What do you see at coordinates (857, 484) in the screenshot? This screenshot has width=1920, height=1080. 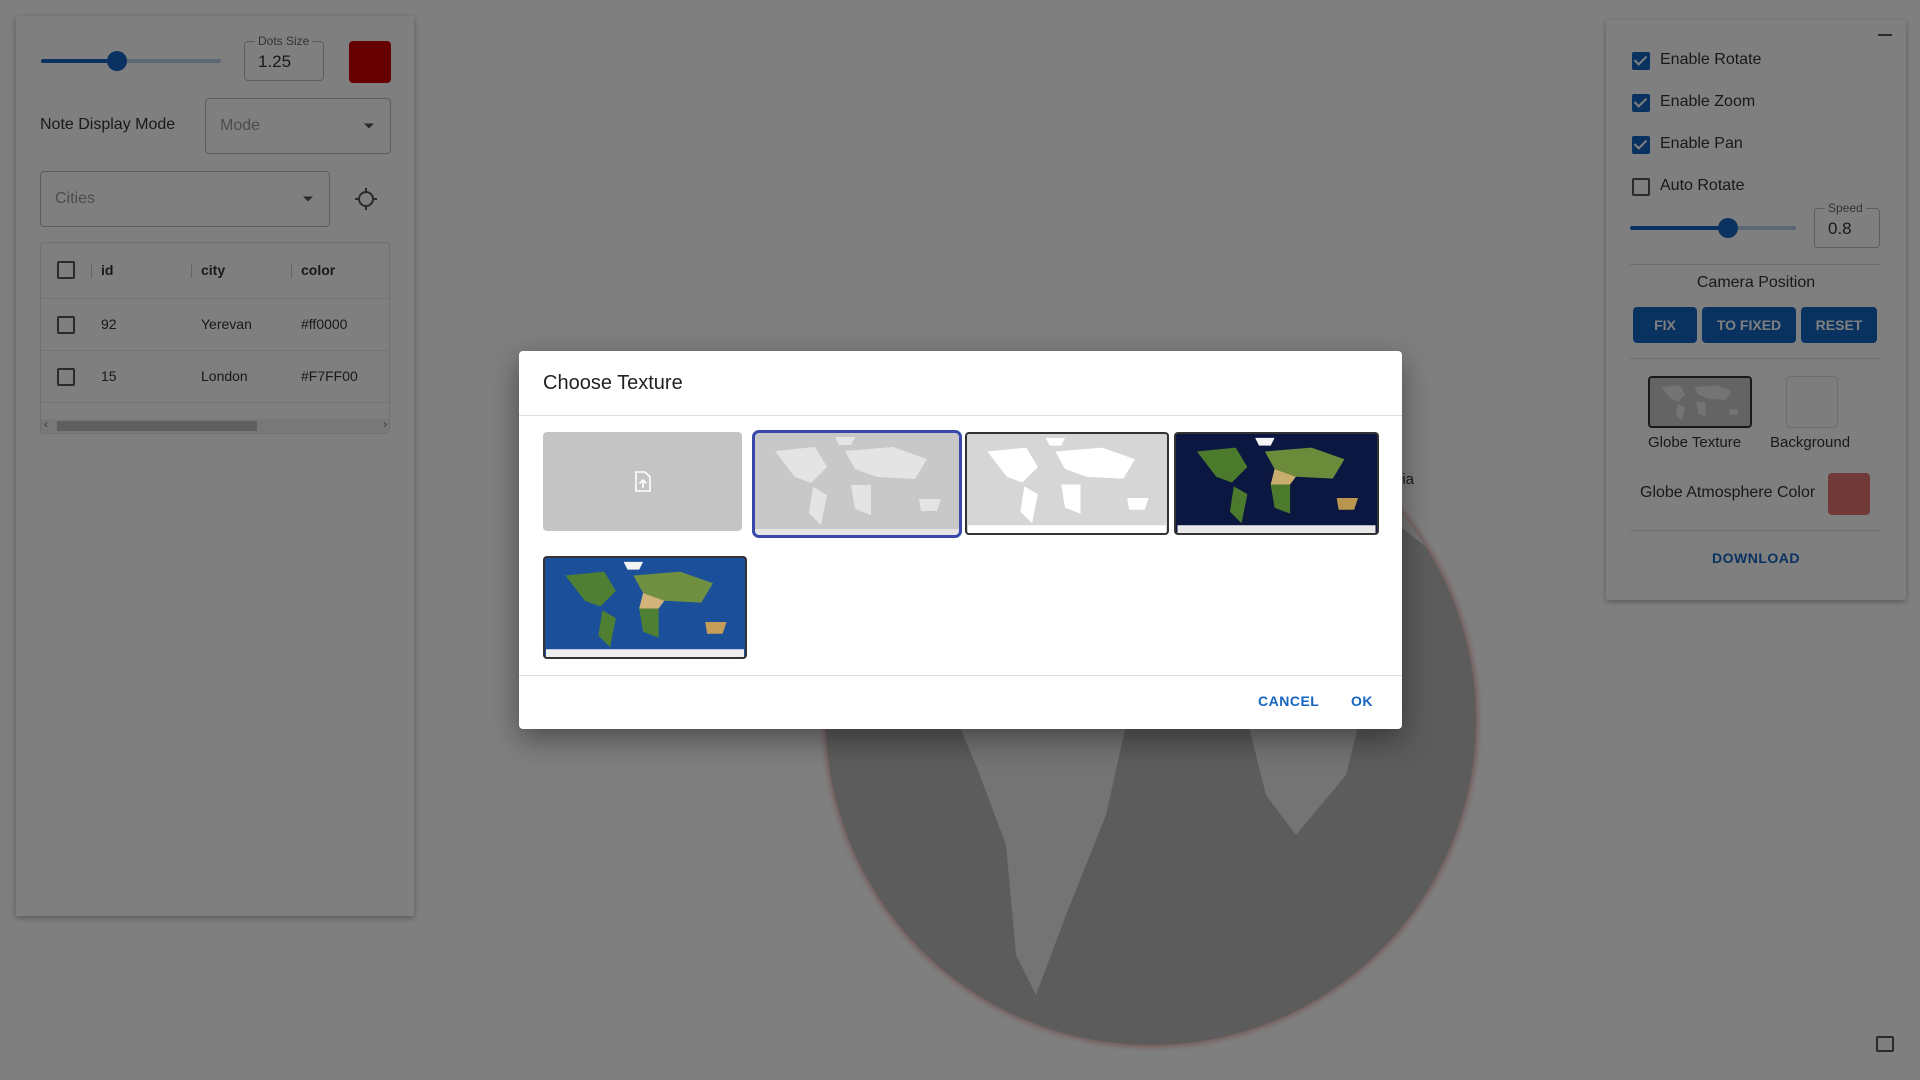 I see `gray-map-texture-tile` at bounding box center [857, 484].